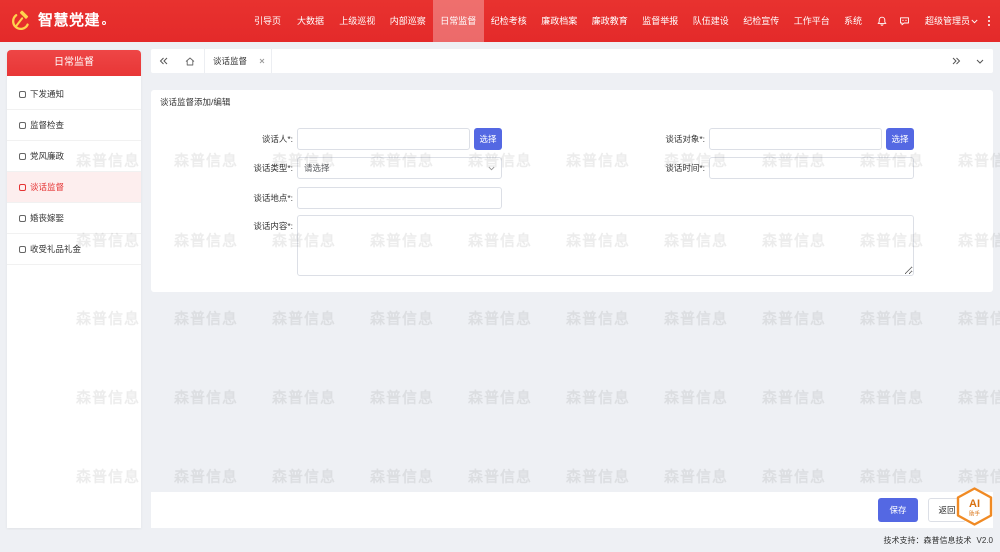 This screenshot has height=552, width=1000. I want to click on talker-label: 谈话人*:, so click(277, 139).